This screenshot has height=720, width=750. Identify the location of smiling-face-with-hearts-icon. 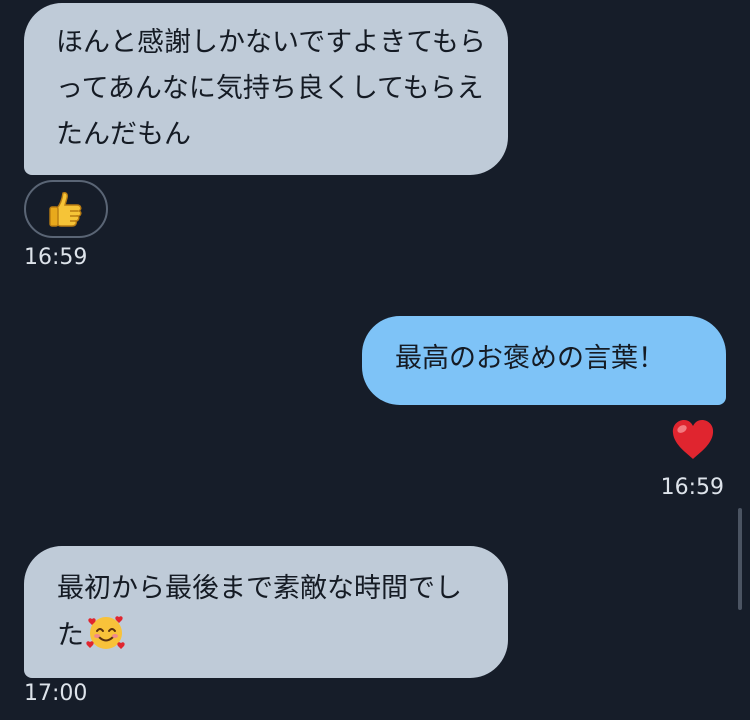
(105, 632).